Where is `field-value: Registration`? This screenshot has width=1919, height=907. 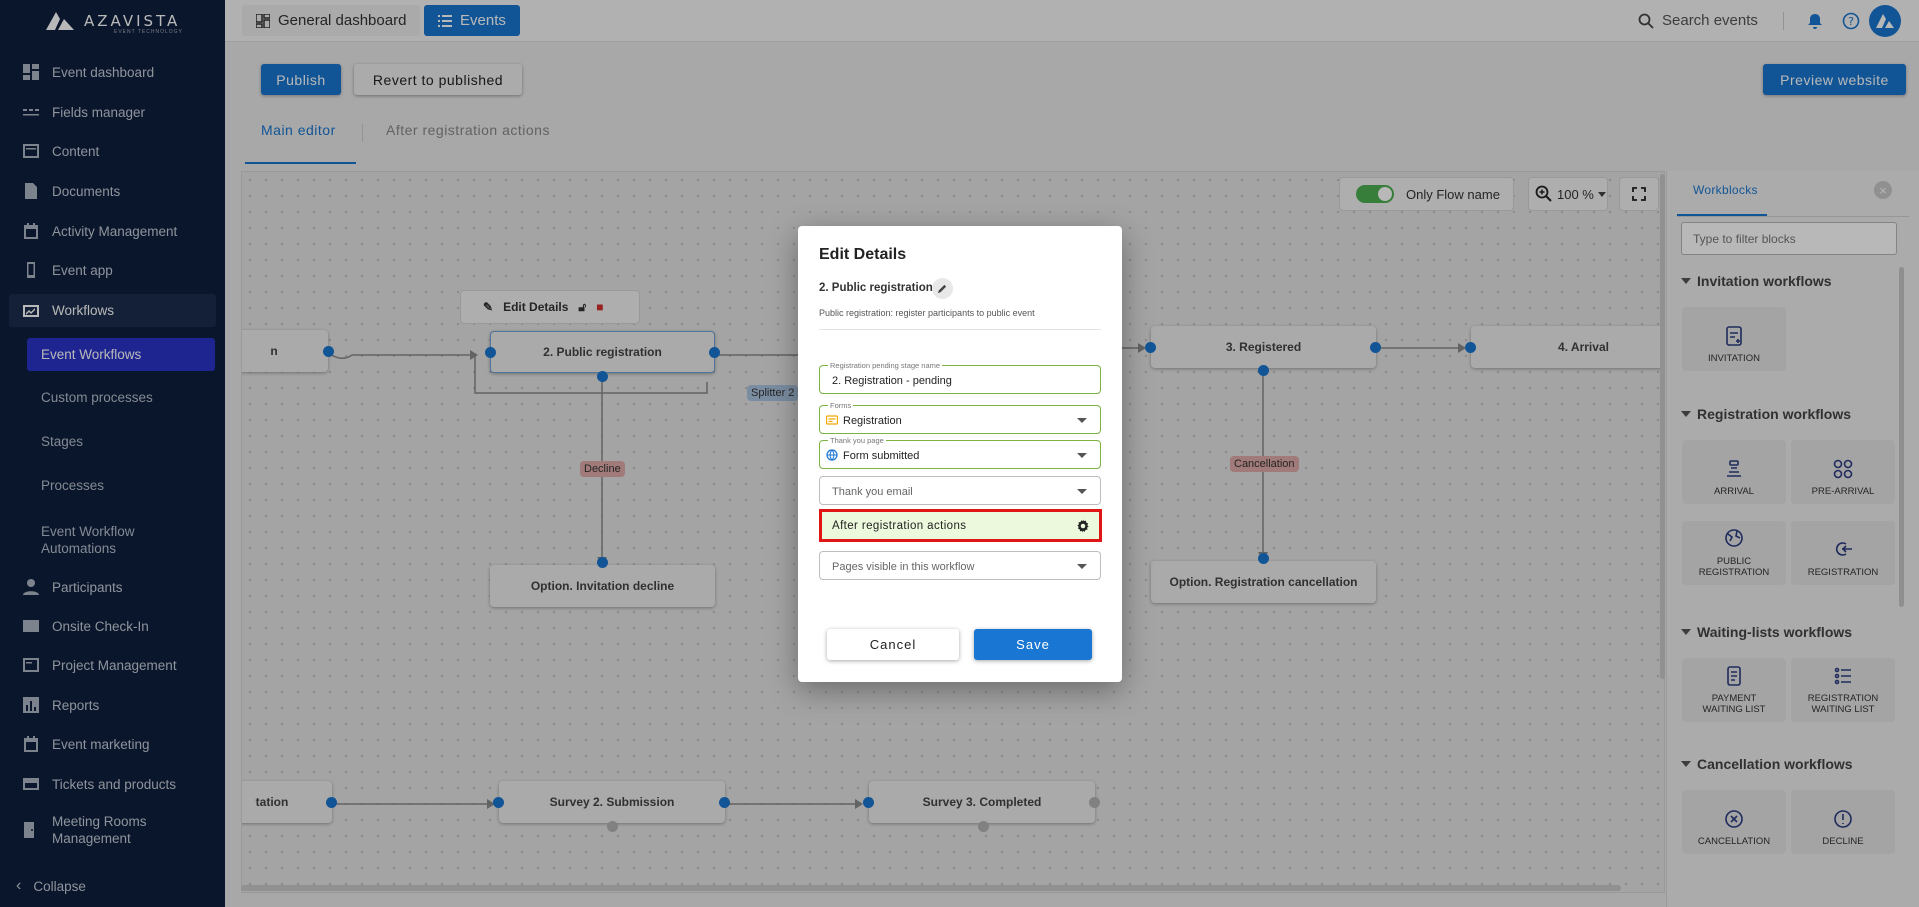
field-value: Registration is located at coordinates (872, 421).